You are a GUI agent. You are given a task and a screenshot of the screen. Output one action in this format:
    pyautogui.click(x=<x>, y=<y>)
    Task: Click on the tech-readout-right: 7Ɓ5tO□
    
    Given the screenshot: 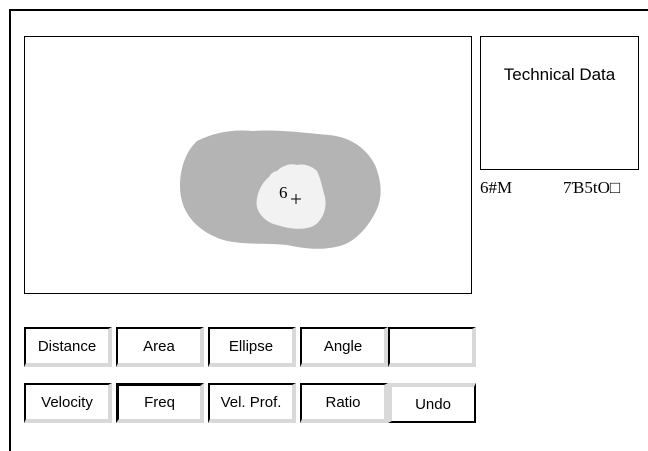 What is the action you would take?
    pyautogui.click(x=592, y=187)
    